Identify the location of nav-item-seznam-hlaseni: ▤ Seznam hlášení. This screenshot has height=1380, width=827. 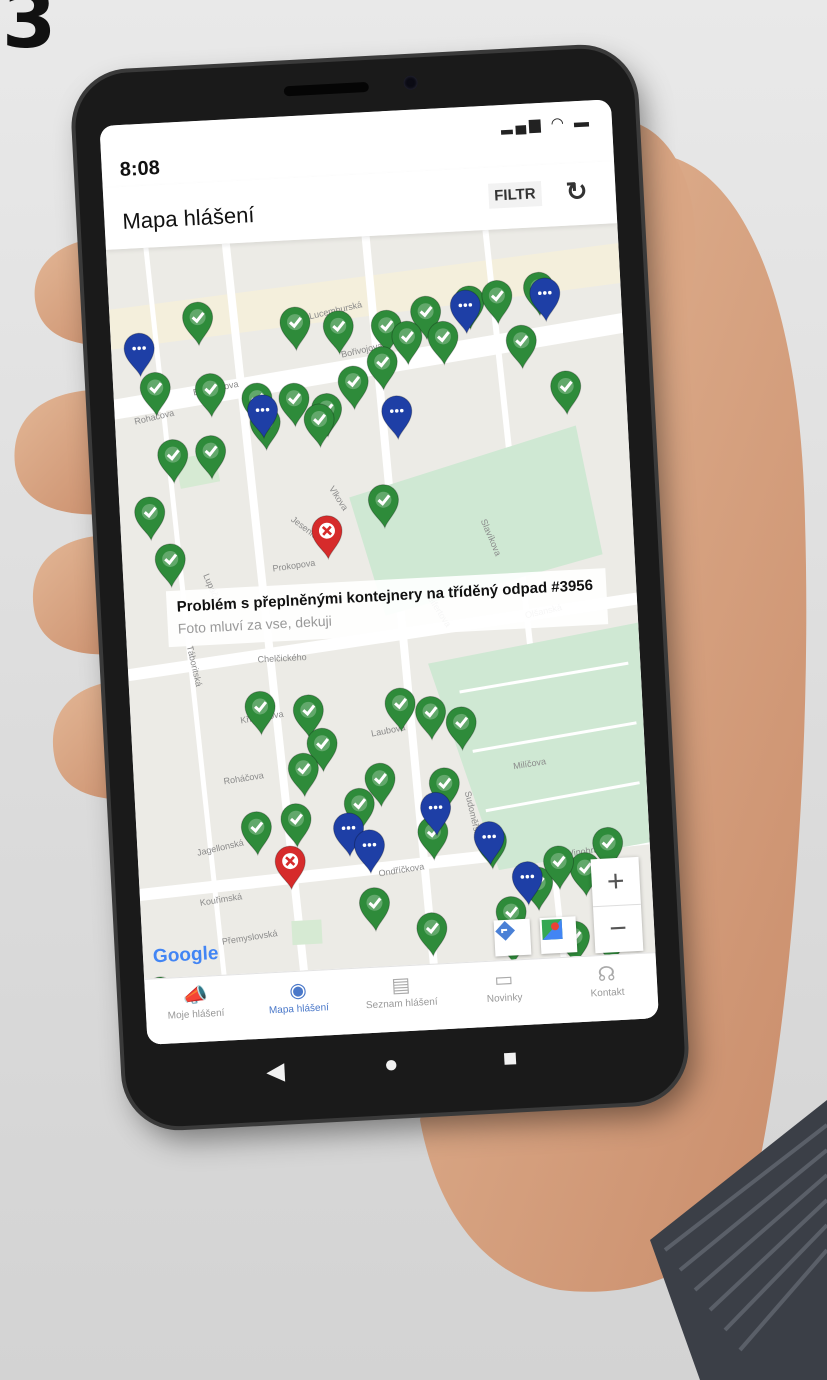
(401, 991).